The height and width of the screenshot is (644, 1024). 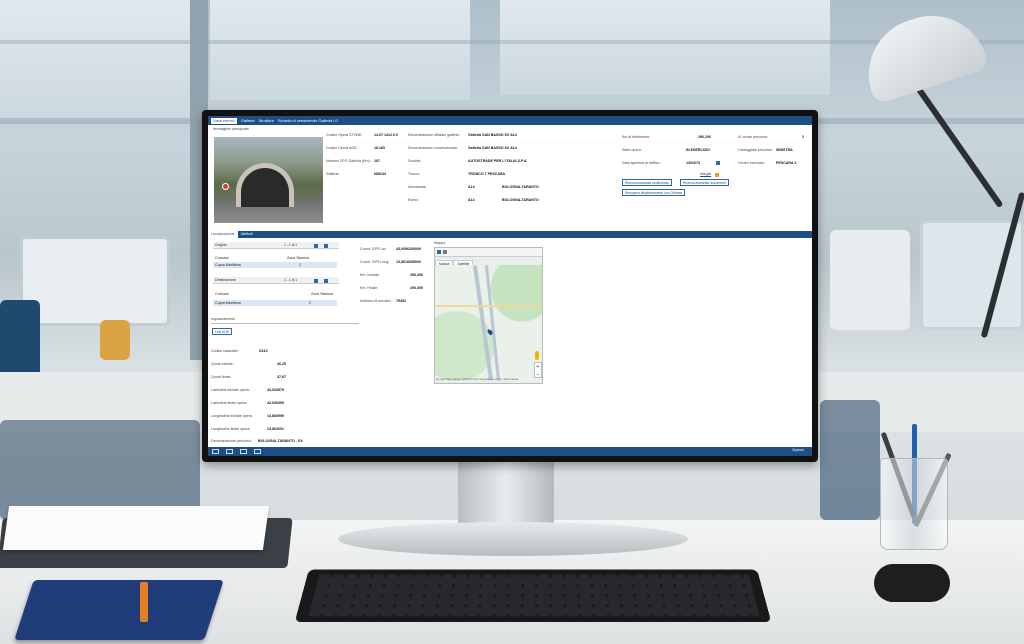 What do you see at coordinates (239, 351) in the screenshot?
I see `field-codice-catastale: Codice catastale: D210` at bounding box center [239, 351].